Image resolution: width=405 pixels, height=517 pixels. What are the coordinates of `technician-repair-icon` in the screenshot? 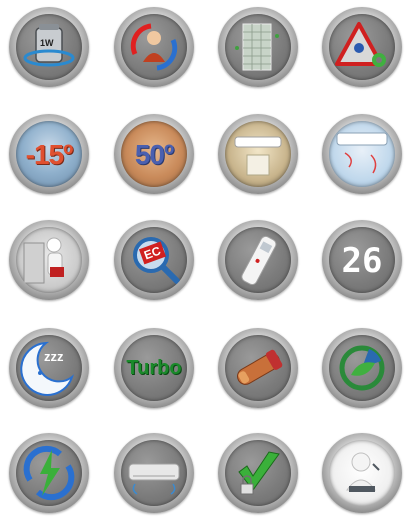 It's located at (49, 260).